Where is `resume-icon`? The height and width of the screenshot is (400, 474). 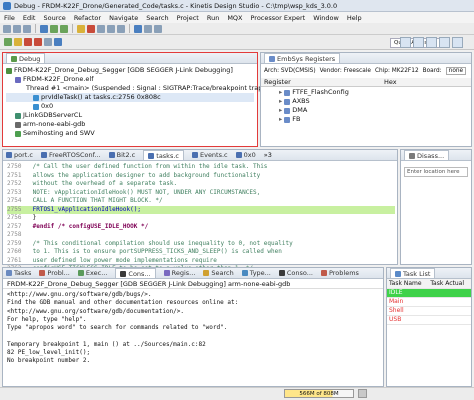
resume-icon is located at coordinates (81, 28).